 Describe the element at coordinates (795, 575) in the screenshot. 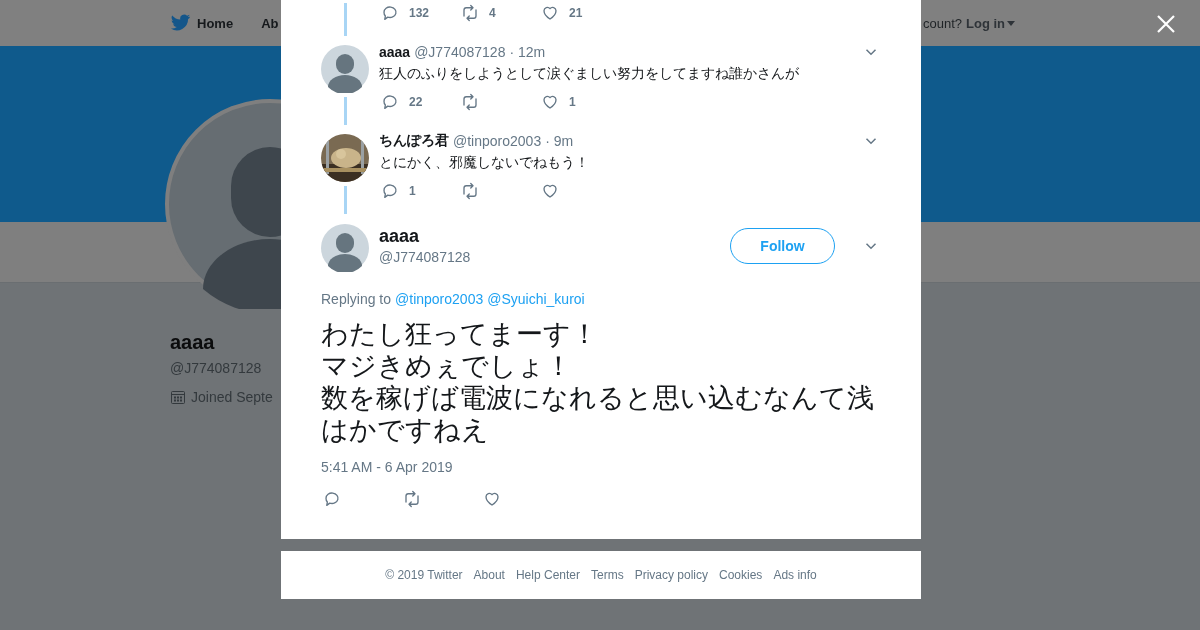

I see `footer-link: Ads info` at that location.